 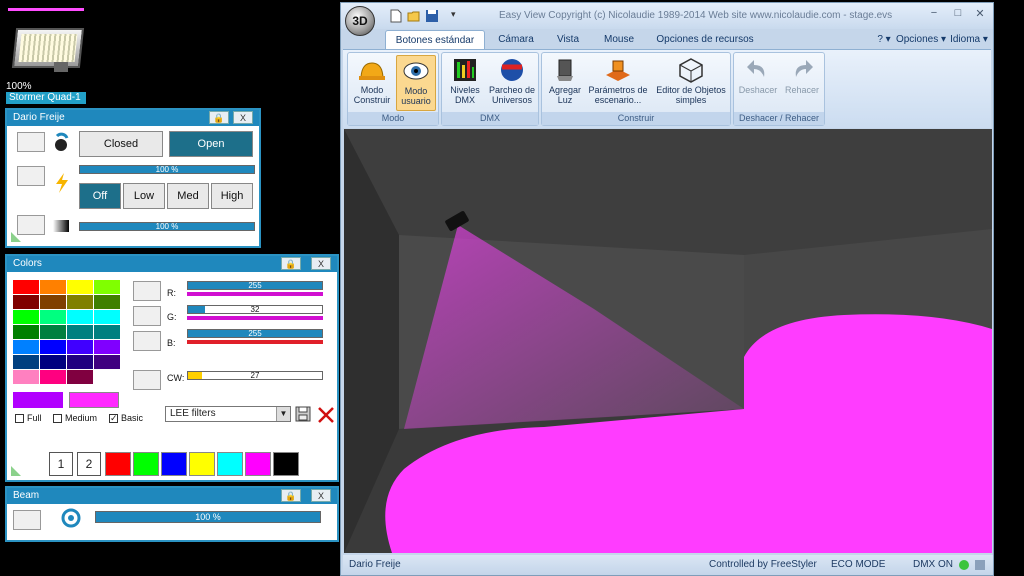 I want to click on tab-vista: Vista, so click(x=568, y=39).